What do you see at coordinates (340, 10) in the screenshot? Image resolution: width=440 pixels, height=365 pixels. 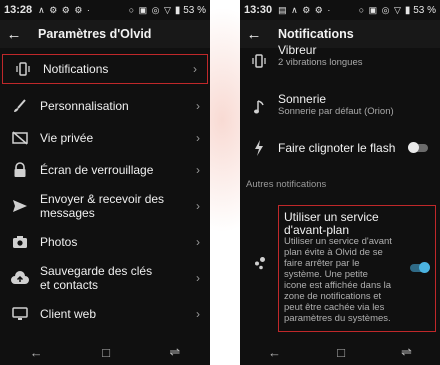 I see `status-bar: 13:30 ▤ ∧ ⚙ ⚙ · ○ ▣ ◎ ▽ ▮ 53 %` at bounding box center [340, 10].